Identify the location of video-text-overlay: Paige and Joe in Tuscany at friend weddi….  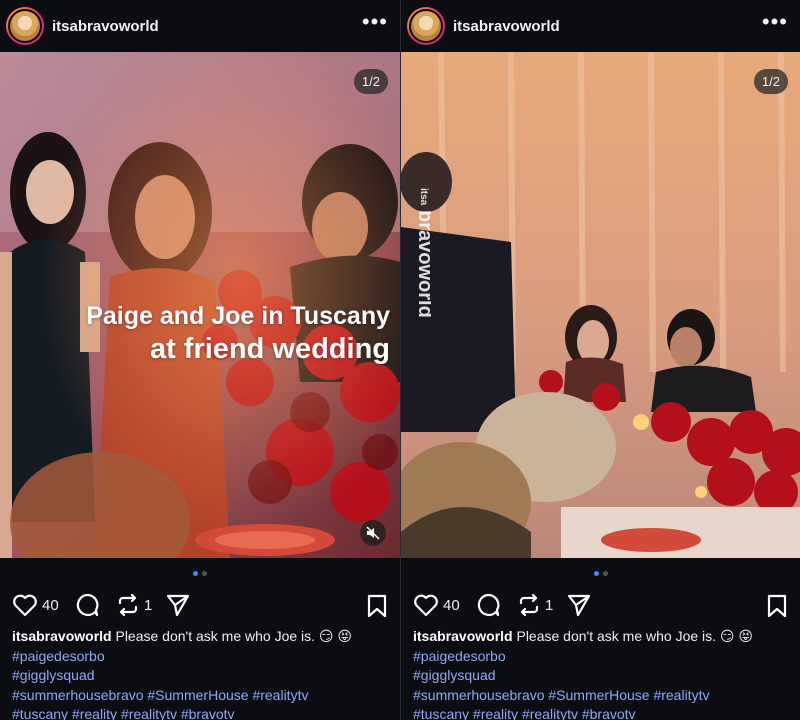
(238, 334).